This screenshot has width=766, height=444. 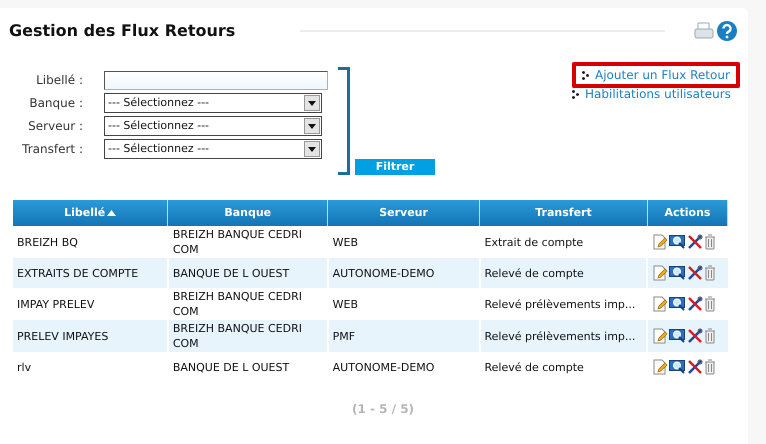 I want to click on field-label: Serveur :, so click(x=55, y=126).